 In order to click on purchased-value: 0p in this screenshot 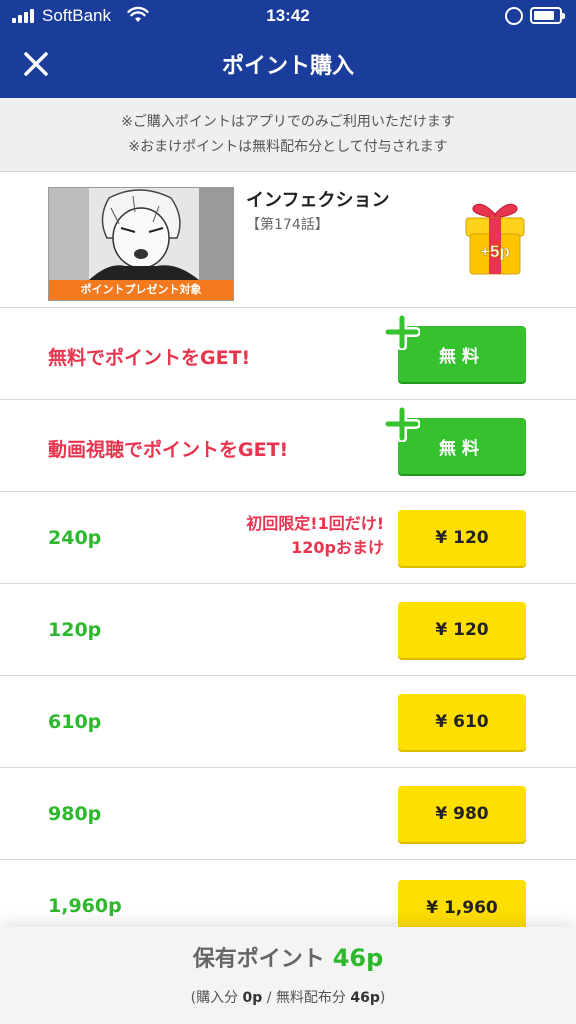, I will do `click(252, 998)`.